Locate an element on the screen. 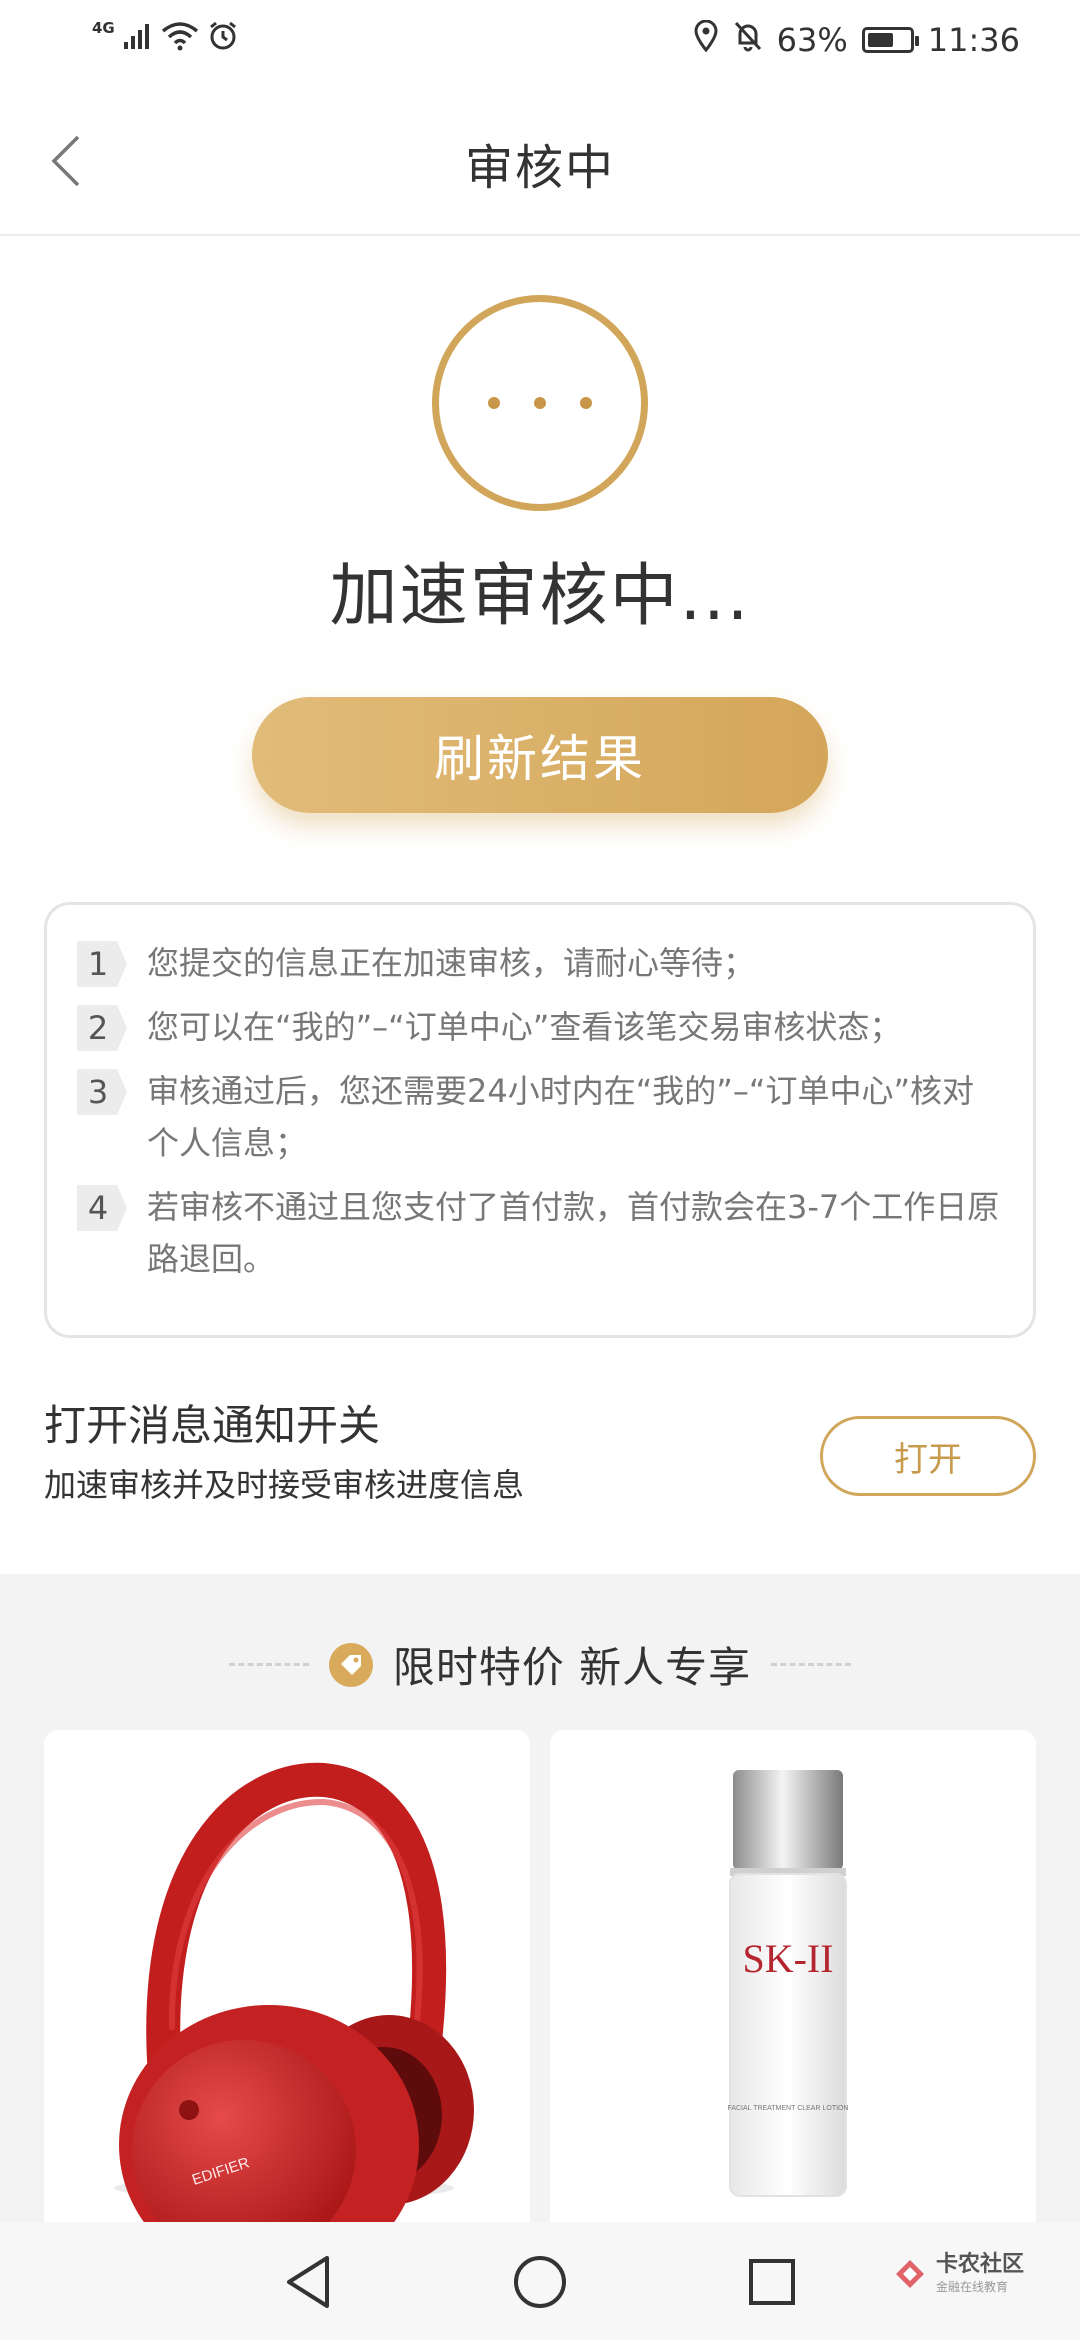 The width and height of the screenshot is (1080, 2340). circle-home-icon is located at coordinates (540, 2282).